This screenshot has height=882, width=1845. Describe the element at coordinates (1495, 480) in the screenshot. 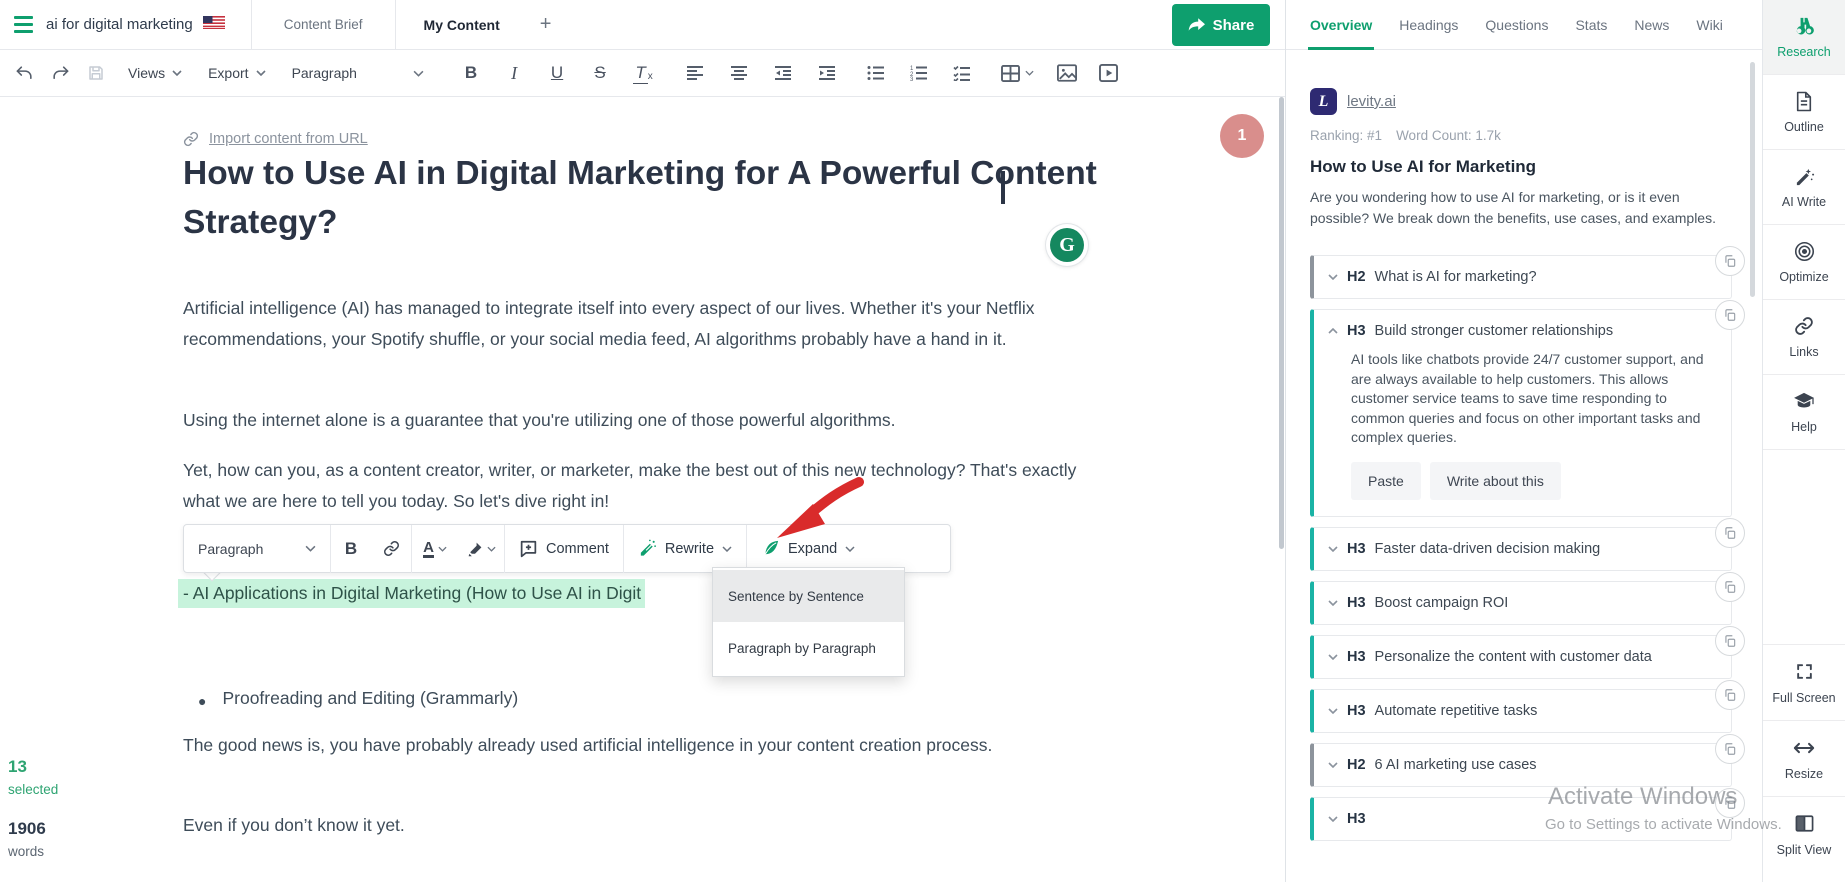

I see `write-about-this-button: Write about this` at that location.